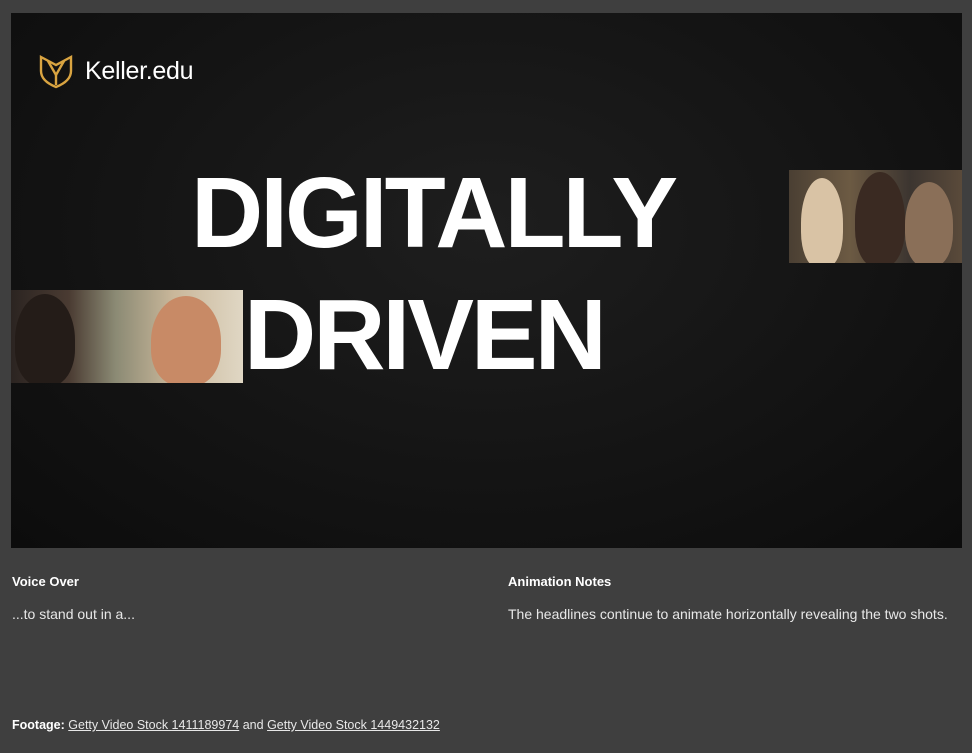 This screenshot has height=753, width=972. I want to click on footage-label: Footage:, so click(38, 725).